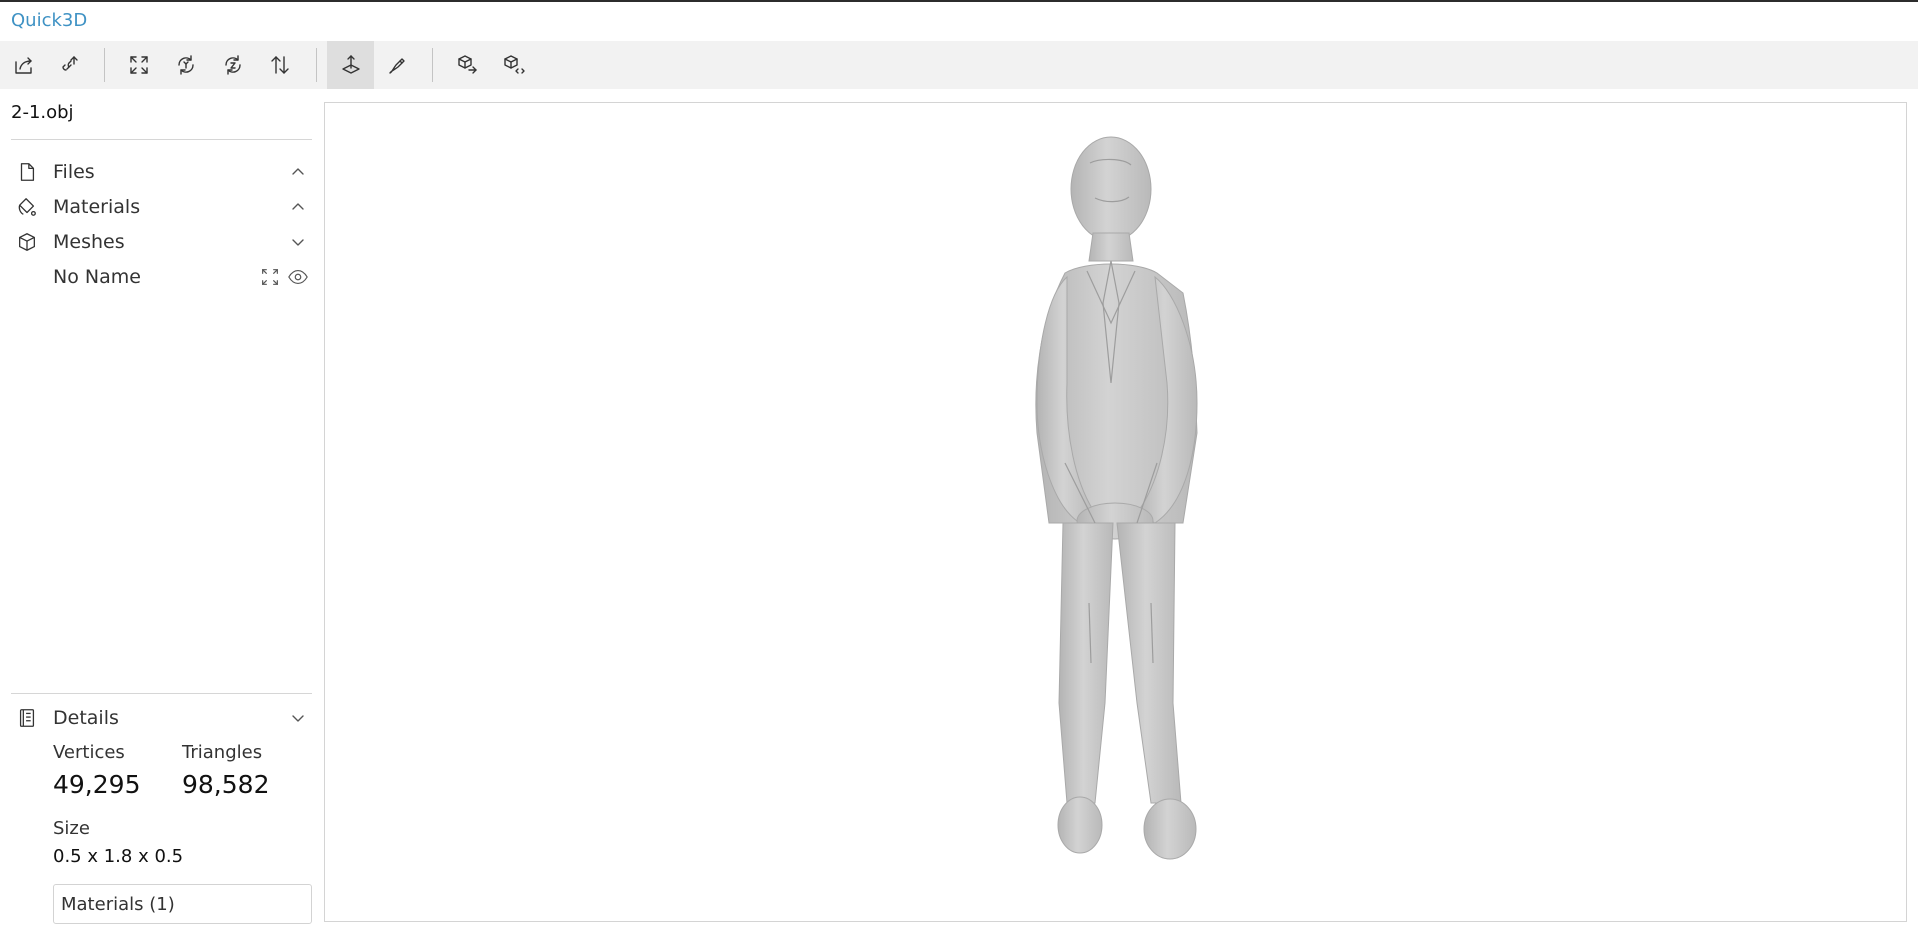  Describe the element at coordinates (118, 856) in the screenshot. I see `size-value: 0.5 x 1.8 x 0.5` at that location.